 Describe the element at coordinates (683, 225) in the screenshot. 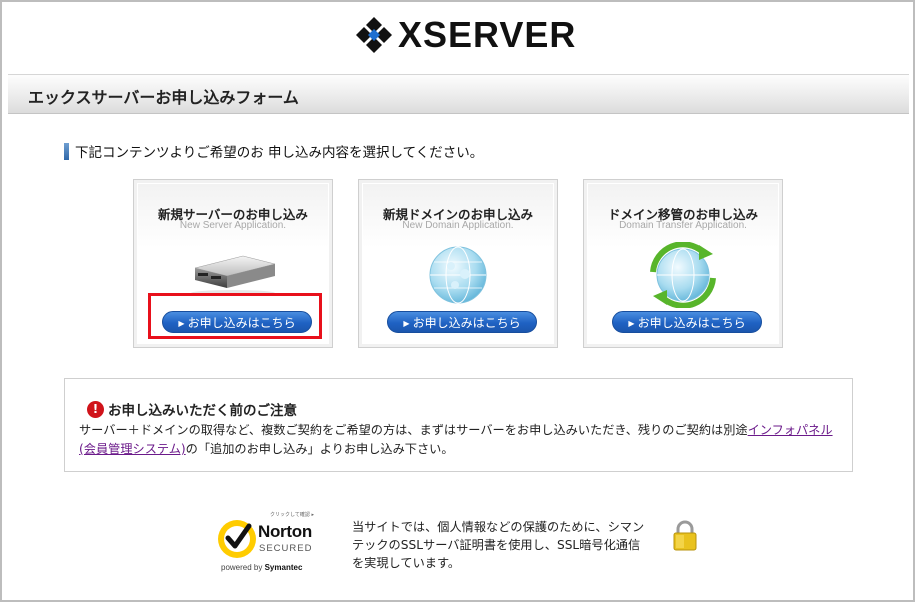

I see `card-subtitle: Domain Transfer Application.` at that location.